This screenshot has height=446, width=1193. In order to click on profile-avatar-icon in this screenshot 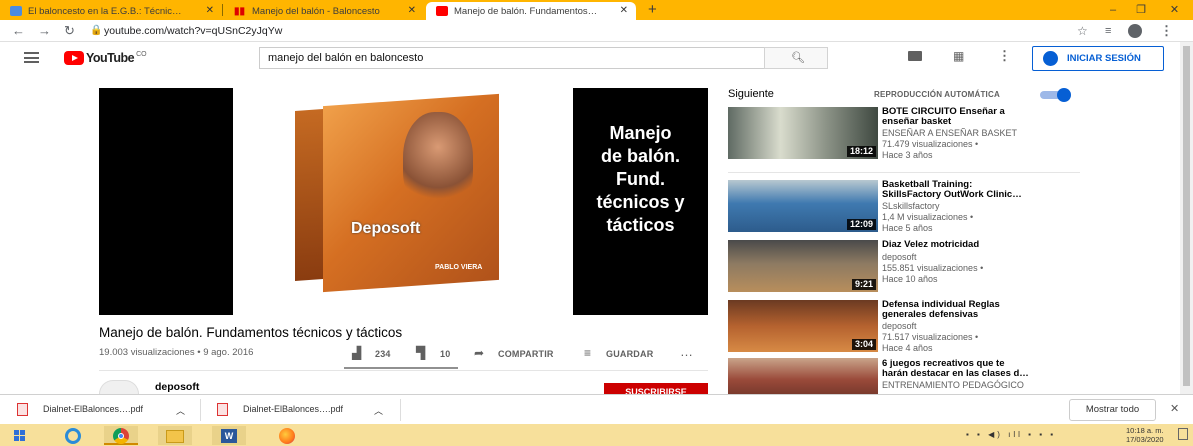, I will do `click(1135, 31)`.